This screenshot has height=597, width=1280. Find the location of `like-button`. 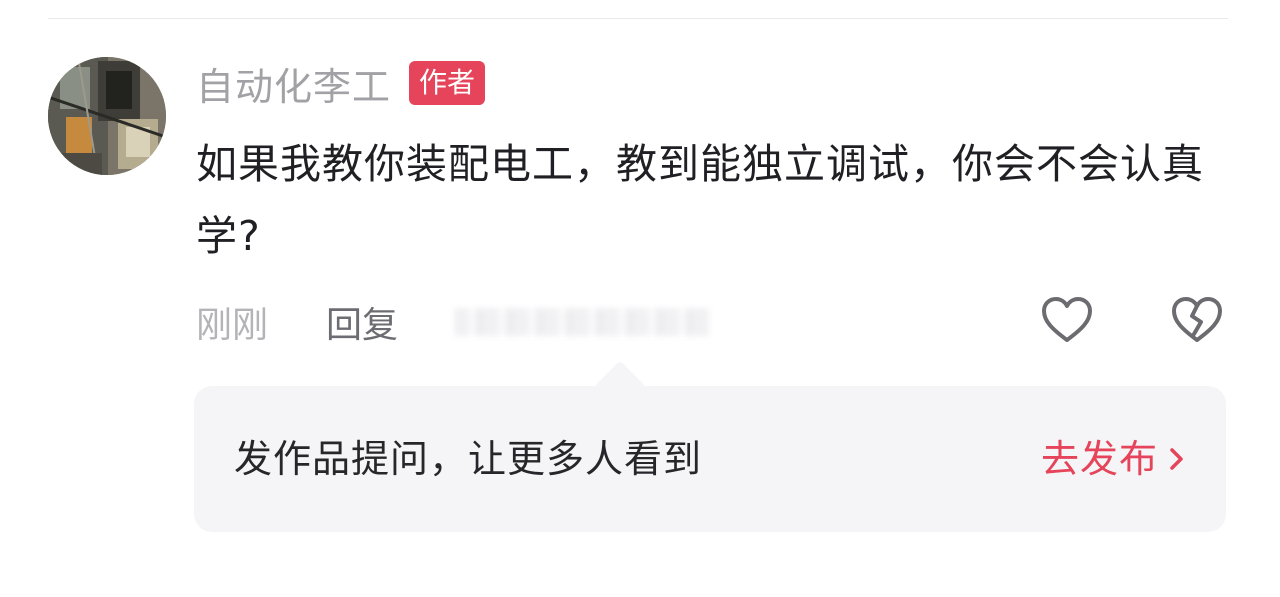

like-button is located at coordinates (1067, 320).